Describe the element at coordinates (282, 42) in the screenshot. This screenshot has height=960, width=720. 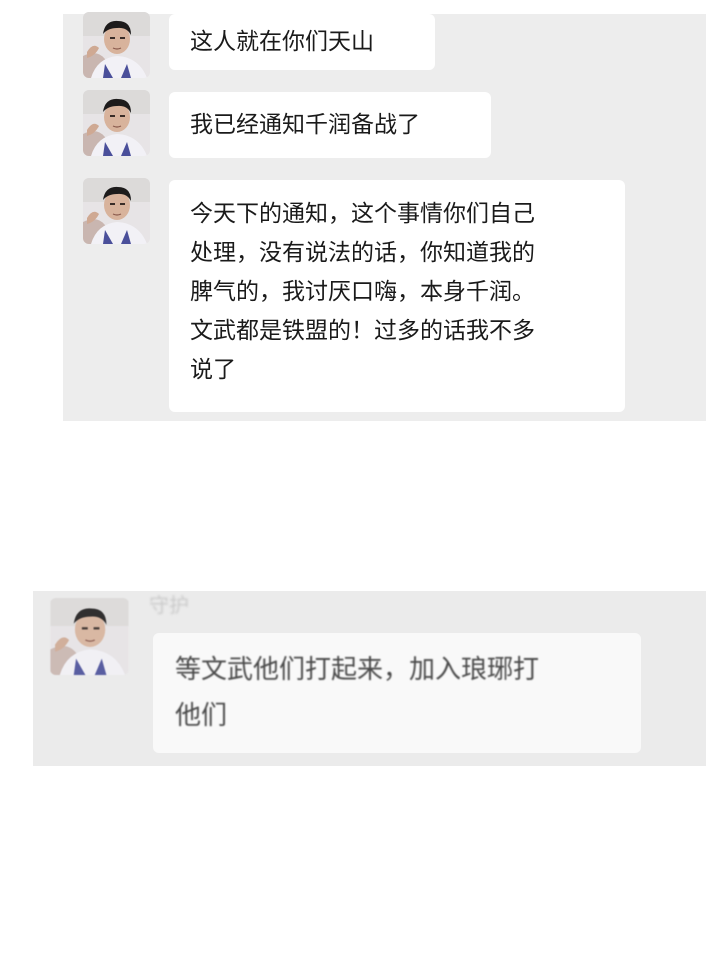
I see `message-text: 这人就在你们天山` at that location.